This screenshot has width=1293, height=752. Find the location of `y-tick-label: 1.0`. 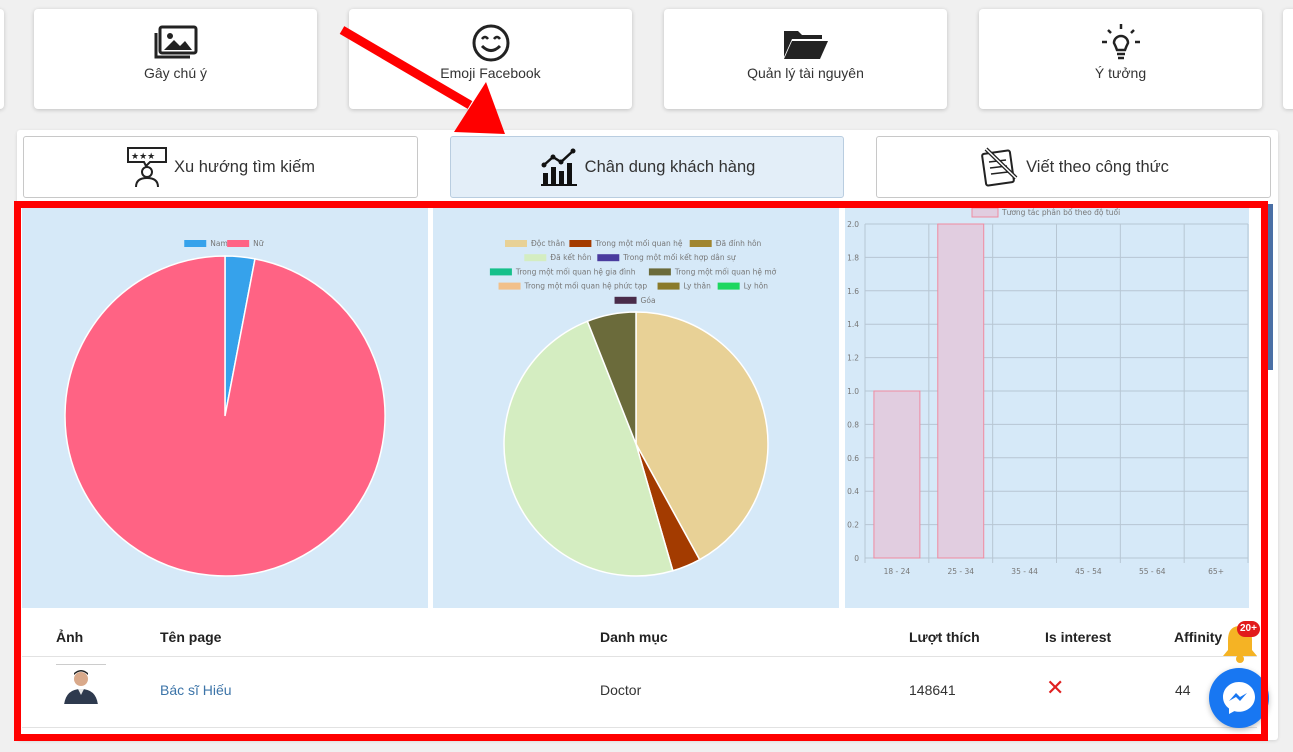

y-tick-label: 1.0 is located at coordinates (853, 391).